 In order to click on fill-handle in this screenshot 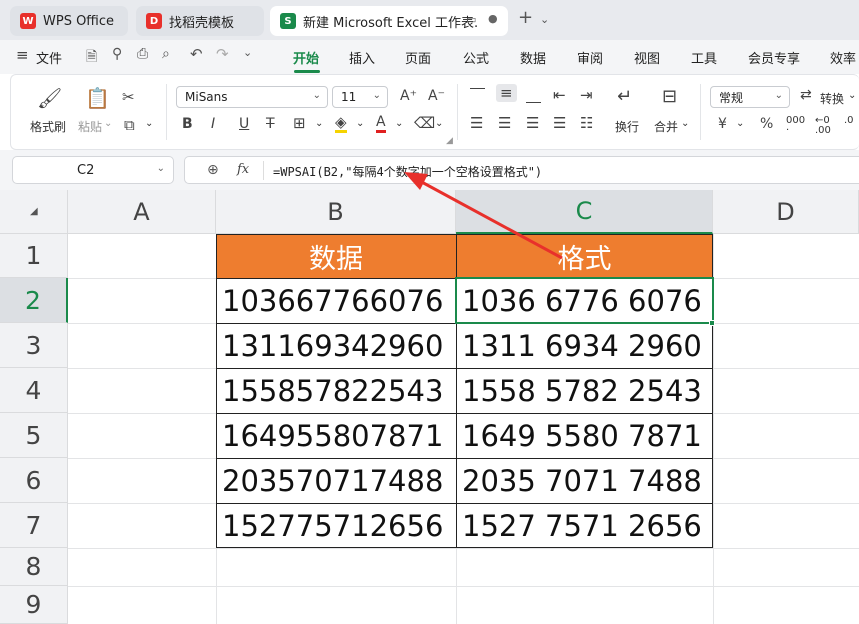, I will do `click(712, 323)`.